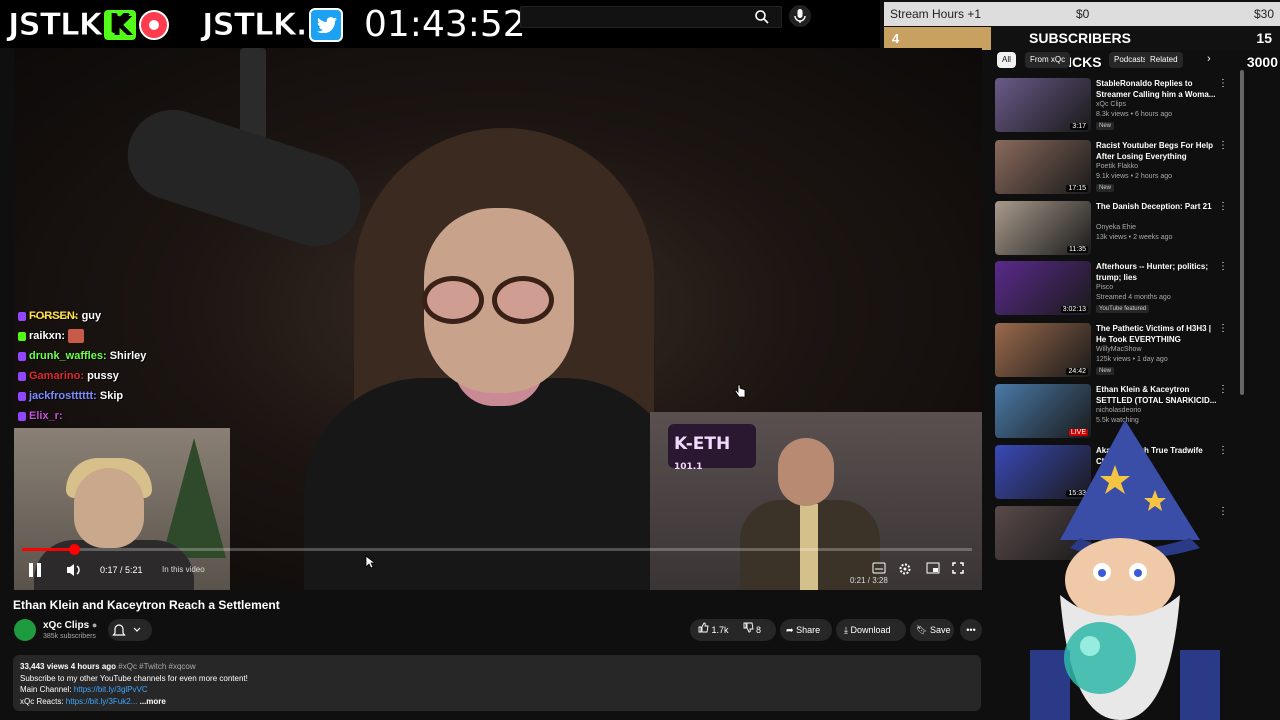 The height and width of the screenshot is (720, 1280). I want to click on subscribers-goal: 4 SUBSCRIBERS 15, so click(1082, 38).